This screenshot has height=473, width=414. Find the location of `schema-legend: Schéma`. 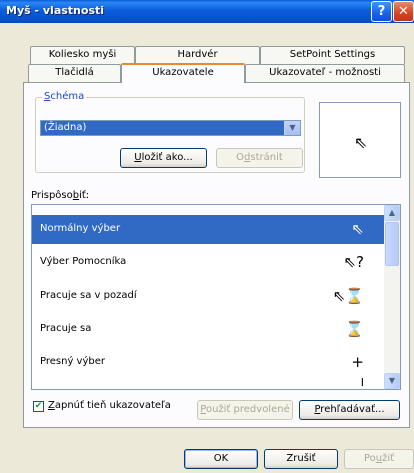

schema-legend: Schéma is located at coordinates (64, 96).